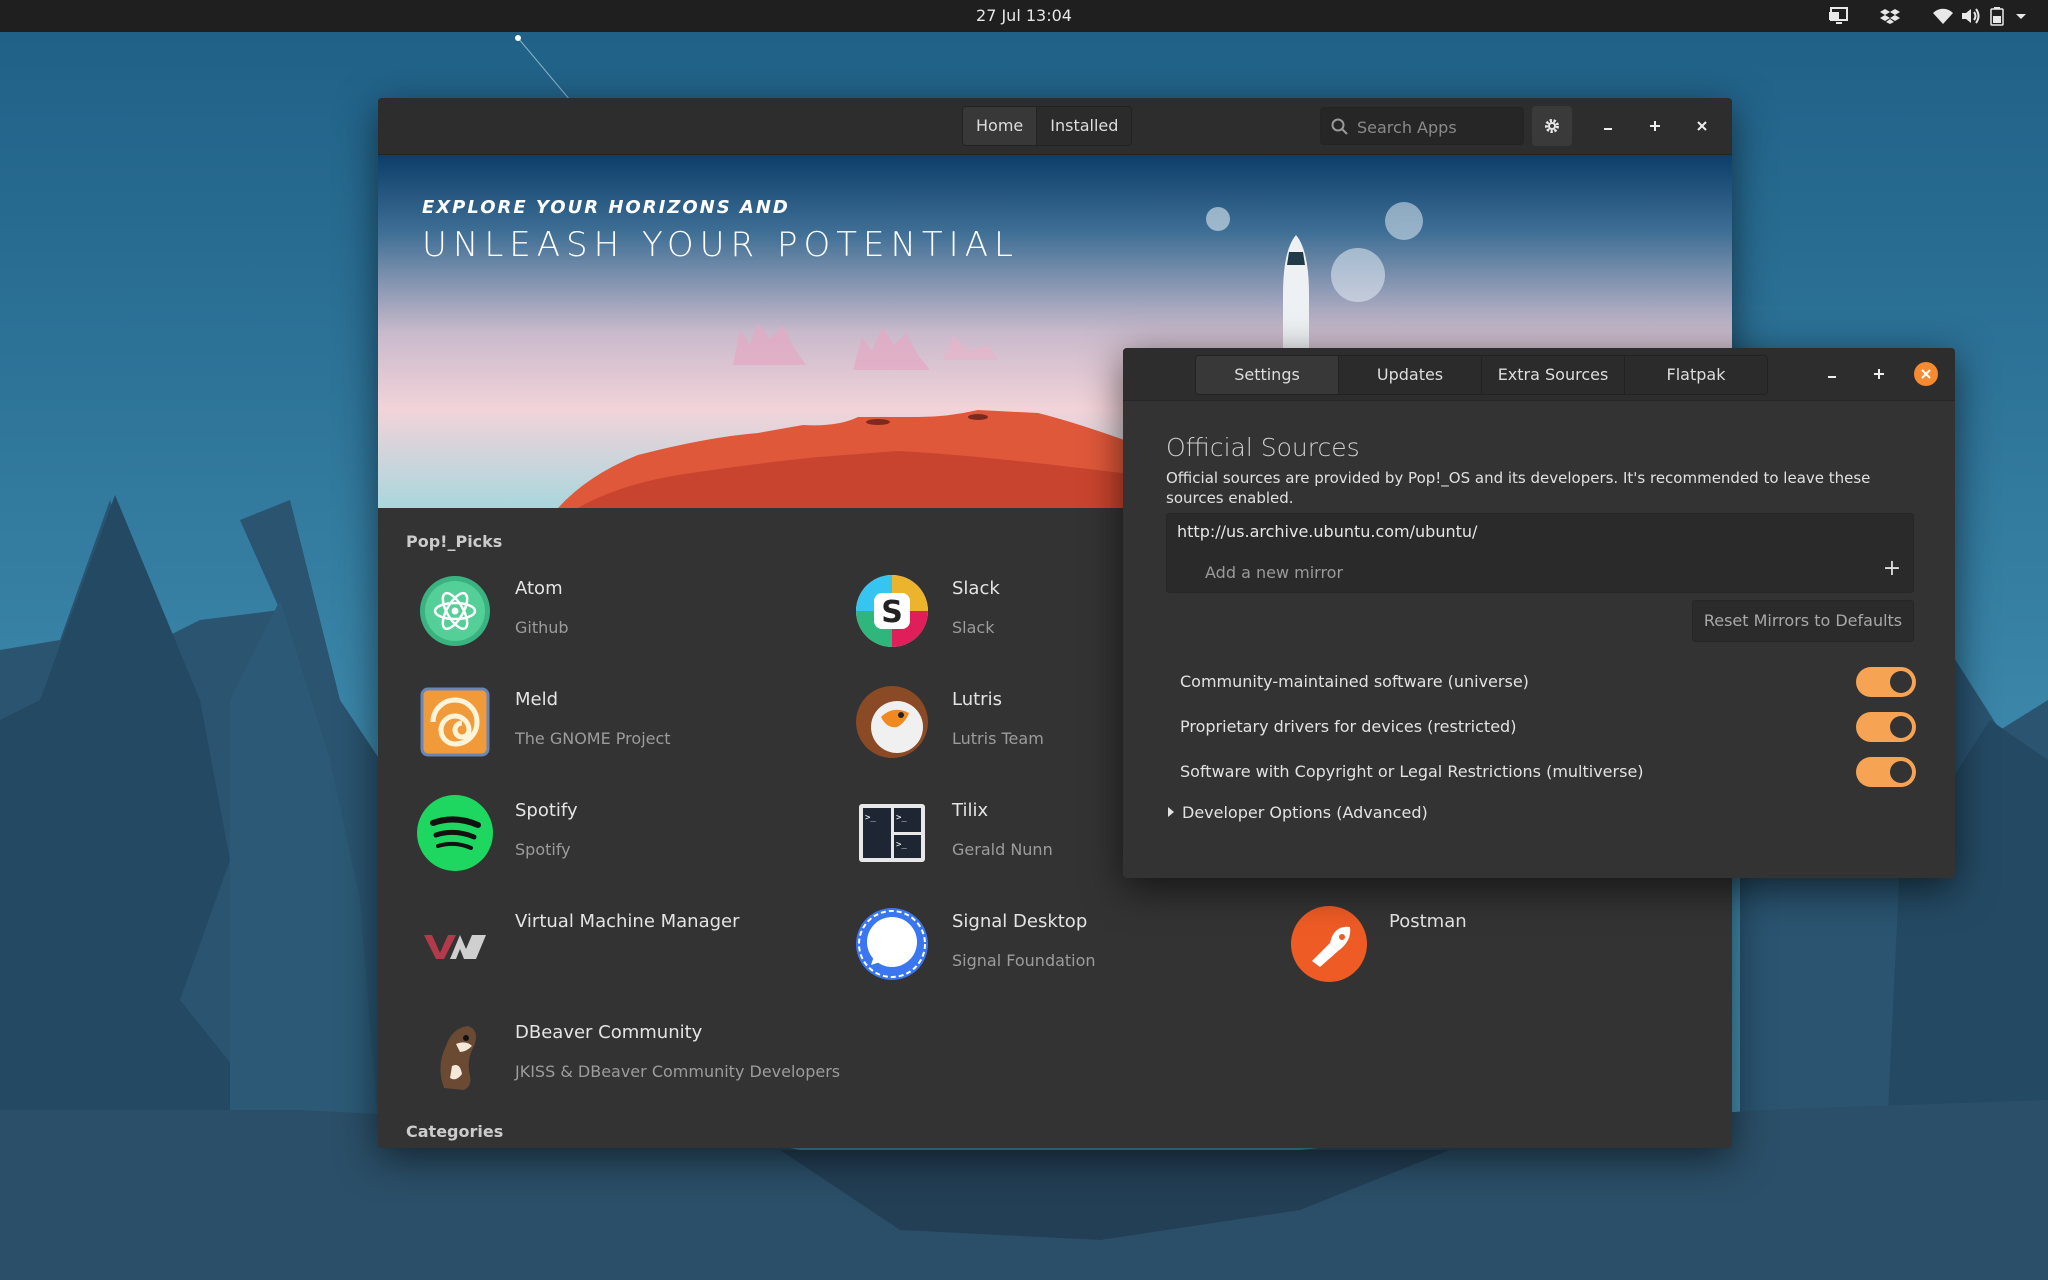 The image size is (2048, 1280). Describe the element at coordinates (1267, 375) in the screenshot. I see `tab-settings: Settings` at that location.